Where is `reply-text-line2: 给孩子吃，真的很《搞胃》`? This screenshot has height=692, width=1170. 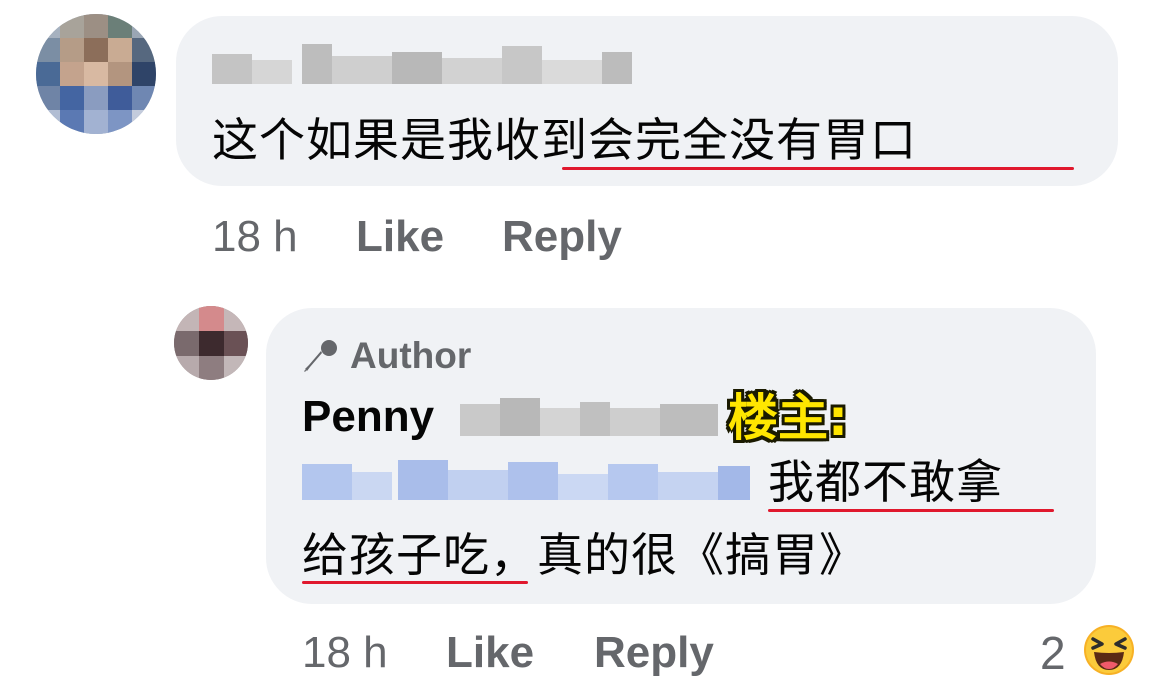 reply-text-line2: 给孩子吃，真的很《搞胃》 is located at coordinates (584, 555).